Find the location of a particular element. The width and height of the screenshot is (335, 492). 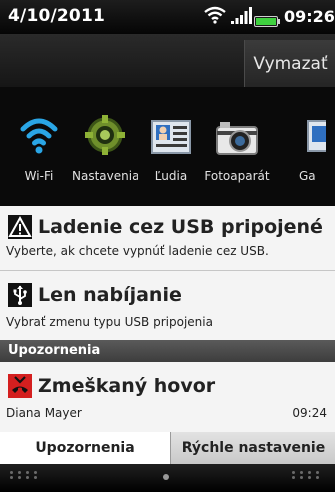

people-icon is located at coordinates (171, 137).